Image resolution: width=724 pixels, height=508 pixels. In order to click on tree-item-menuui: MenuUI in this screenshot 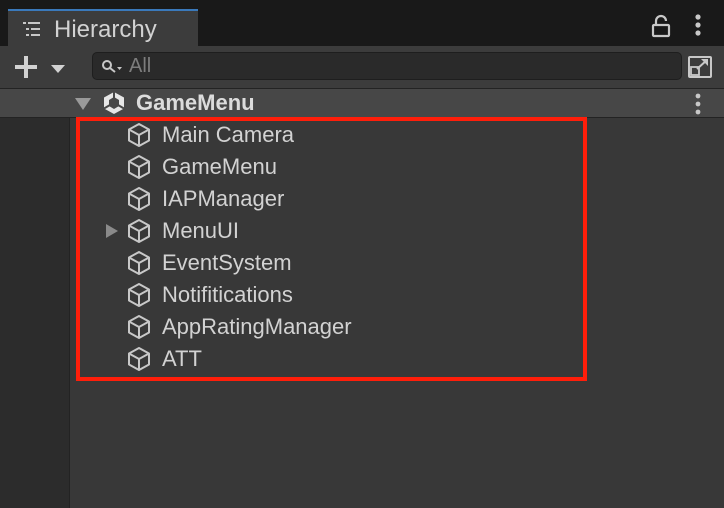, I will do `click(397, 231)`.